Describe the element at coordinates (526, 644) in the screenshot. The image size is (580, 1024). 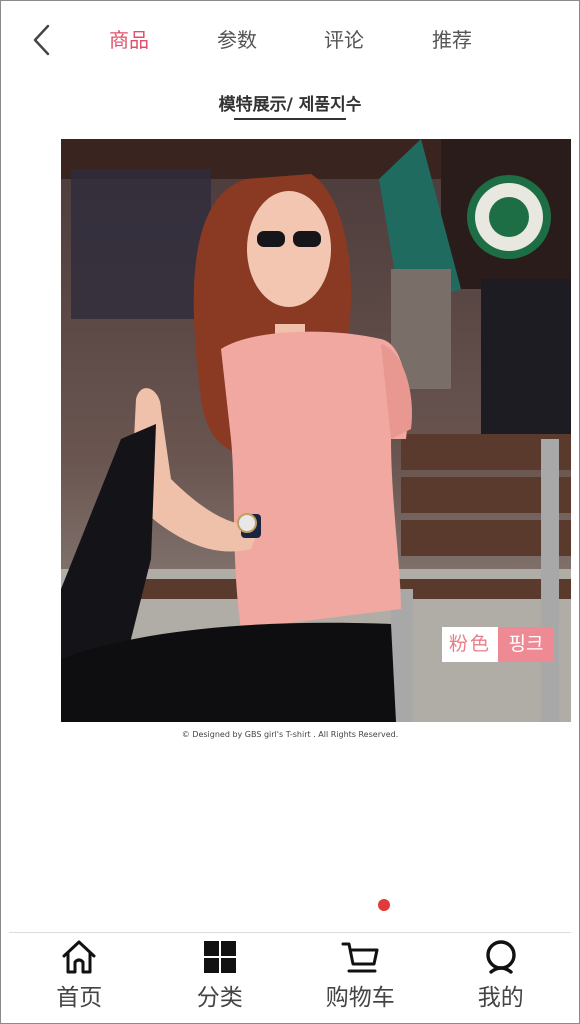
I see `color-tag-kr: 핑크` at that location.